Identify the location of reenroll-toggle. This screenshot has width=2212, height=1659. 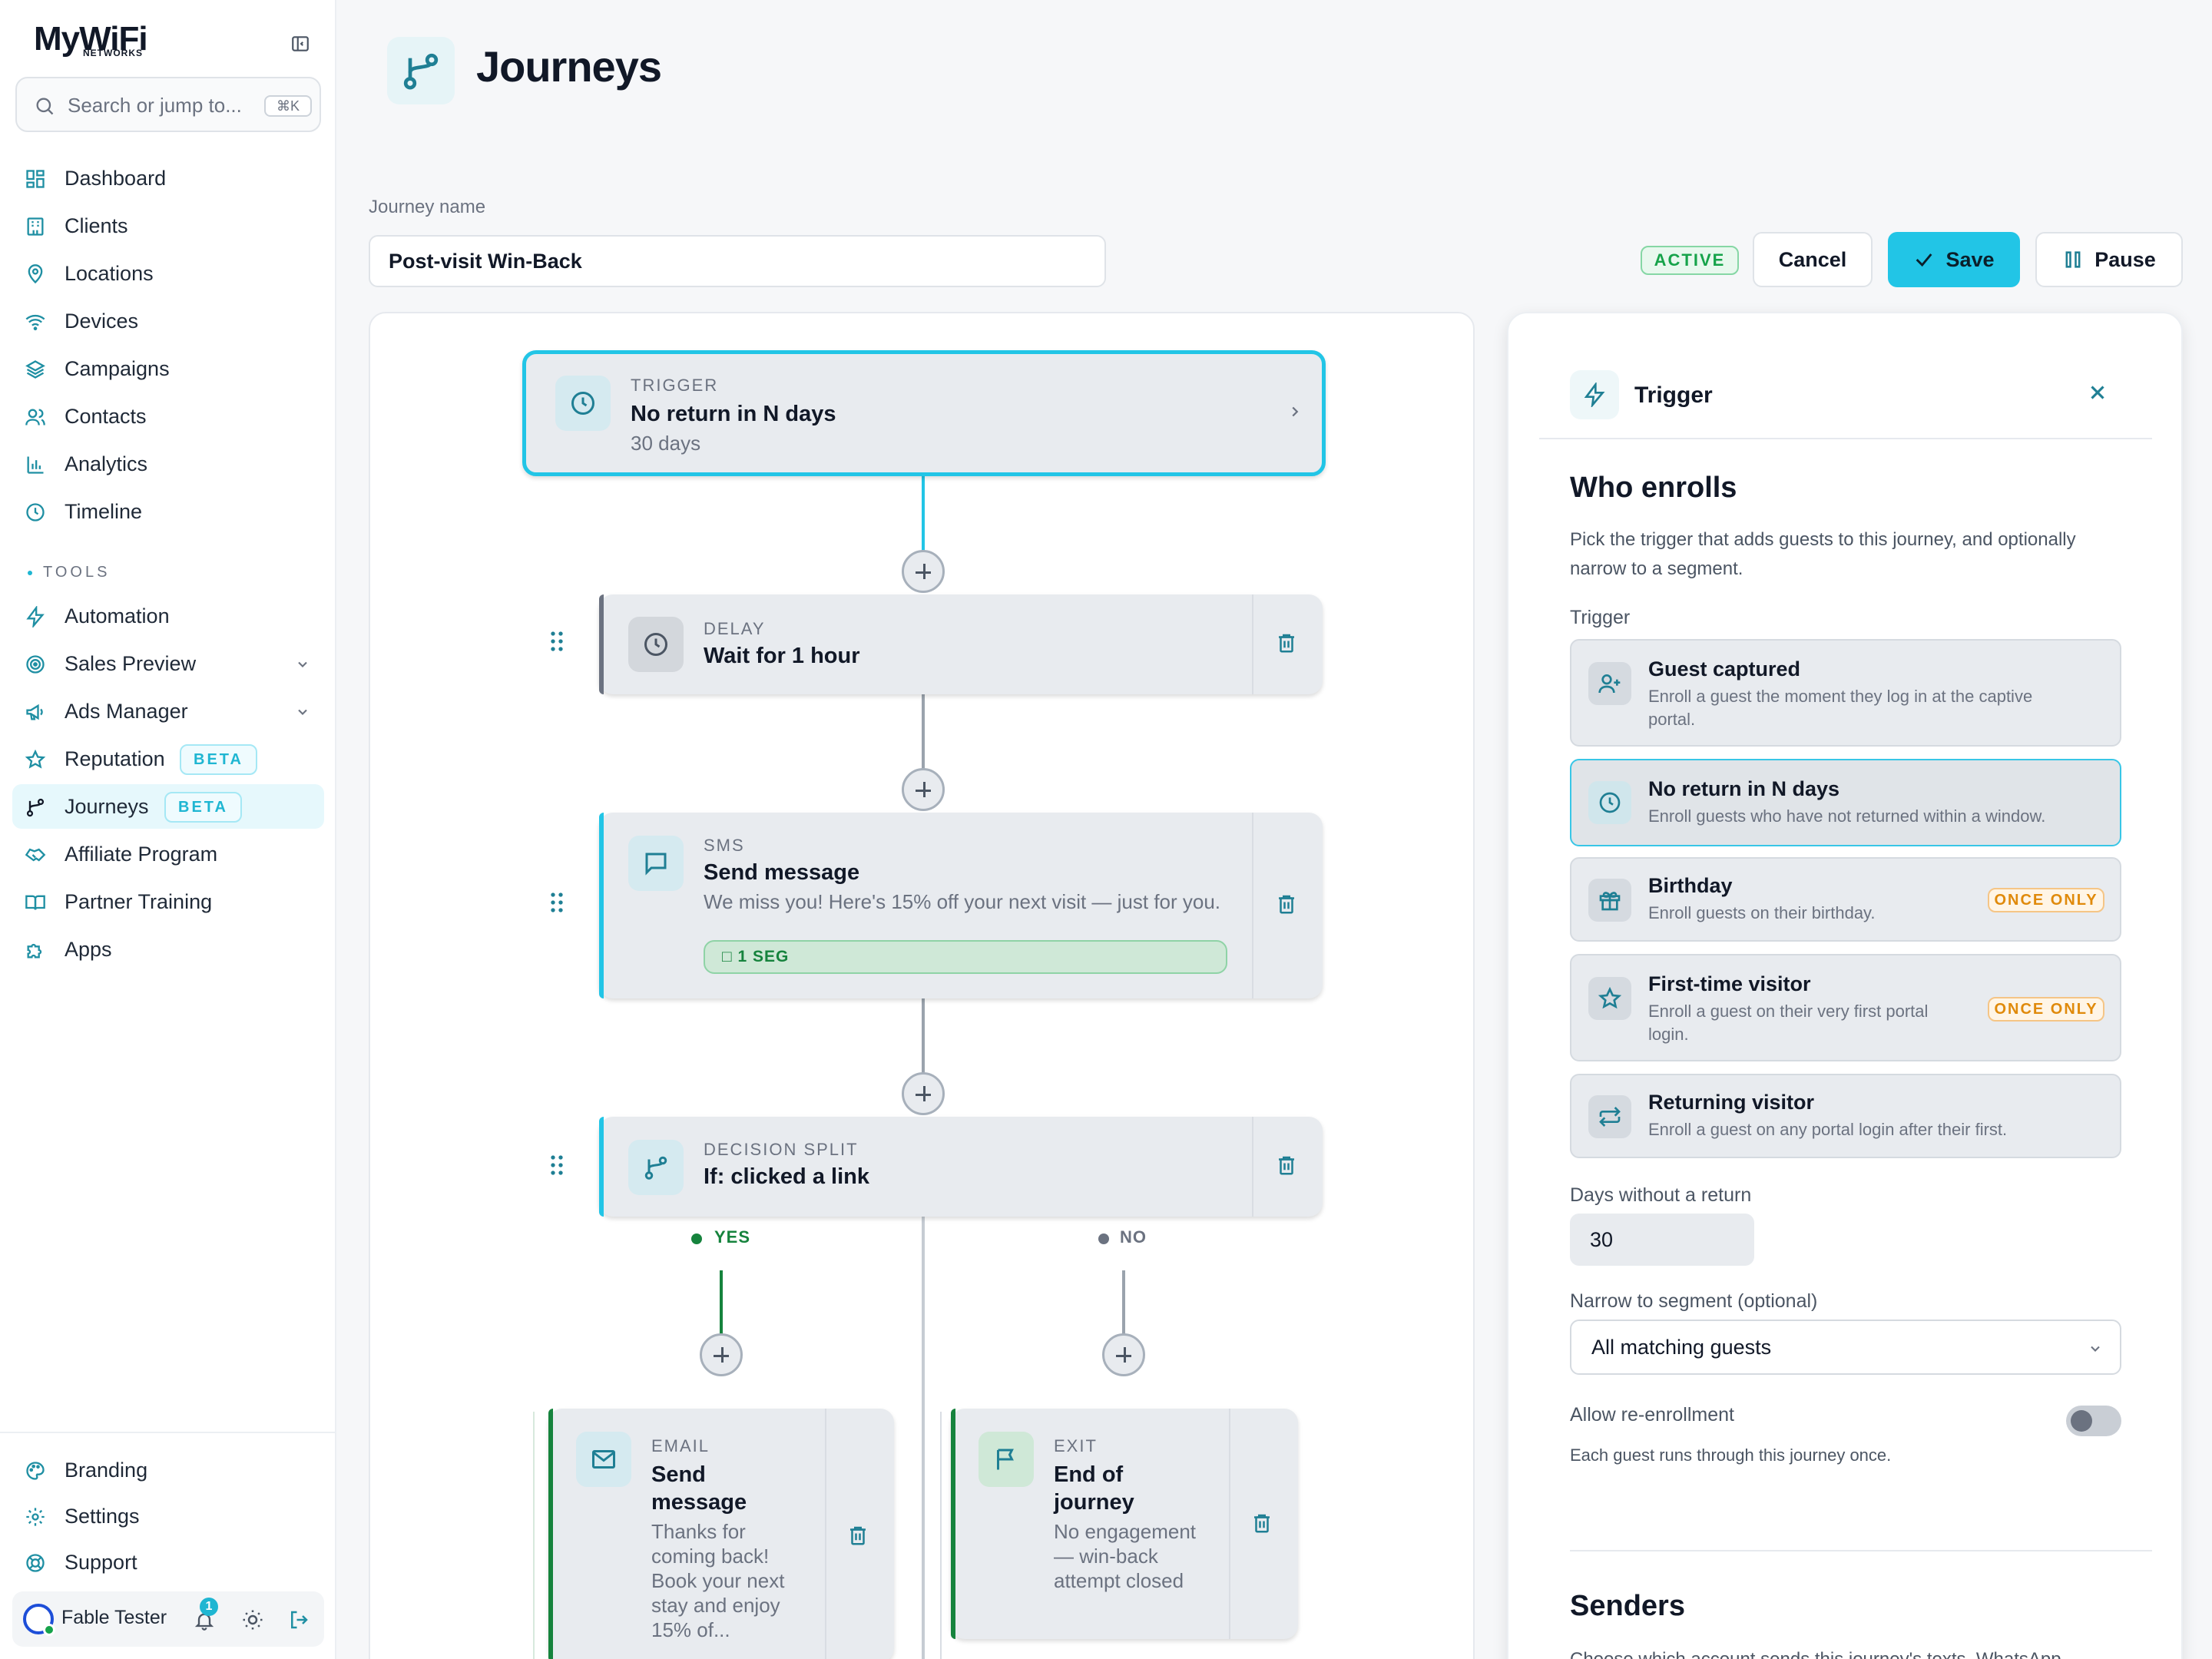
(2093, 1421).